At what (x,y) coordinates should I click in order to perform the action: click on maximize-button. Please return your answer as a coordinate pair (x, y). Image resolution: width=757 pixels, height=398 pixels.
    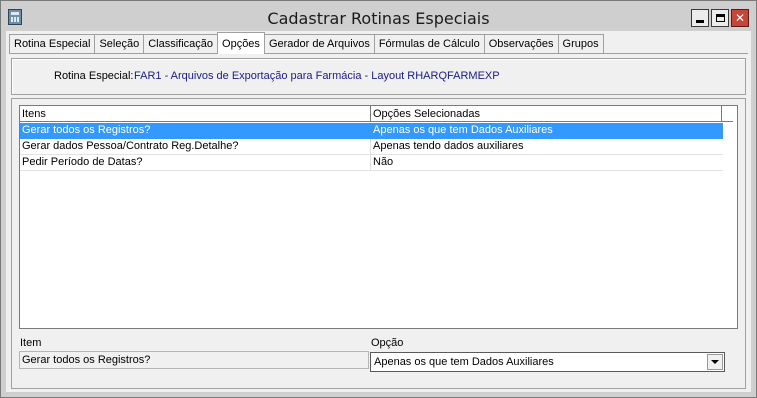
    Looking at the image, I should click on (720, 18).